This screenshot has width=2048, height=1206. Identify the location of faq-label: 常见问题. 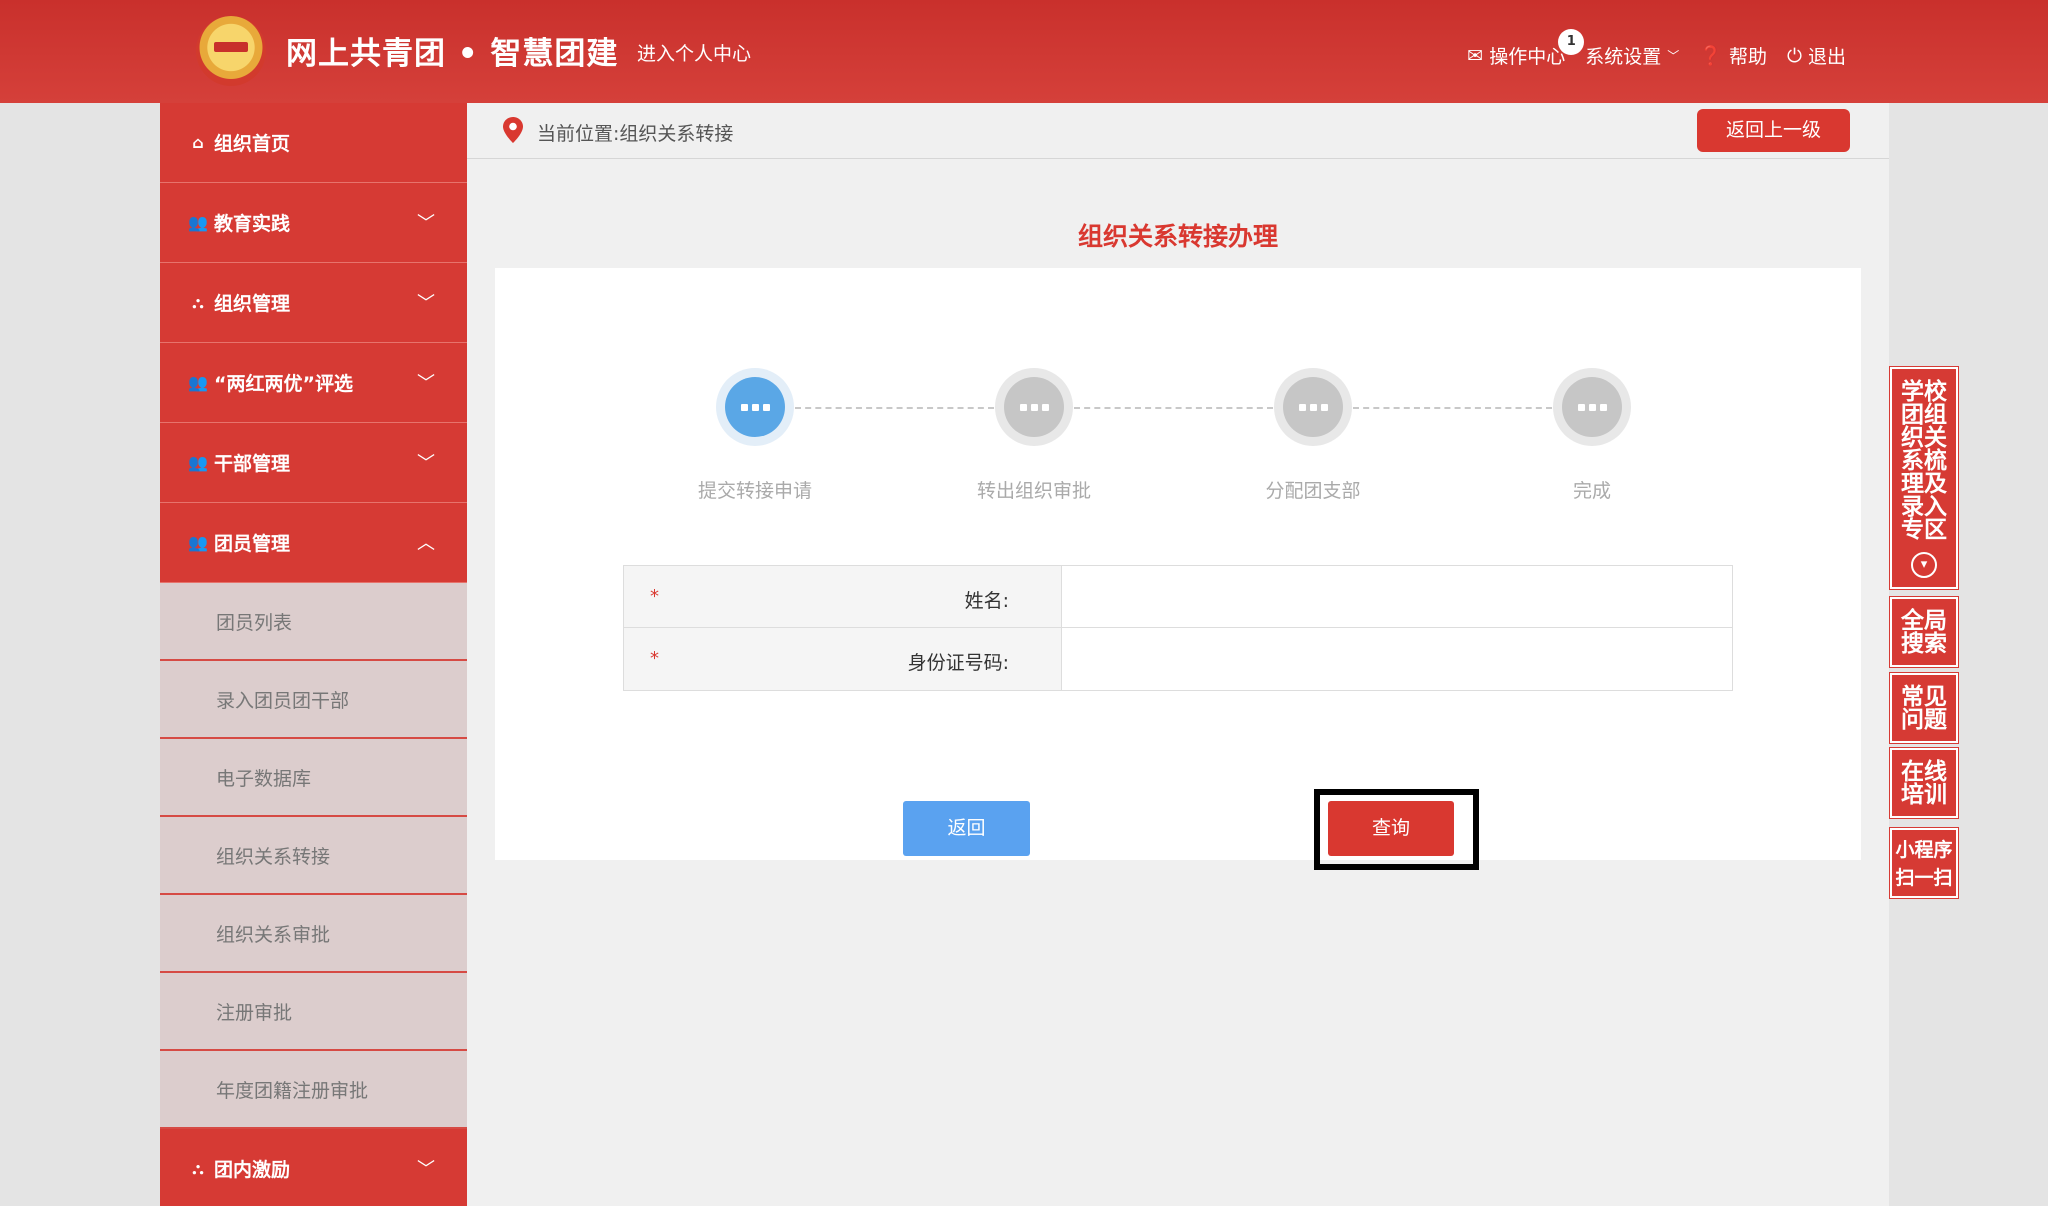
(1924, 708).